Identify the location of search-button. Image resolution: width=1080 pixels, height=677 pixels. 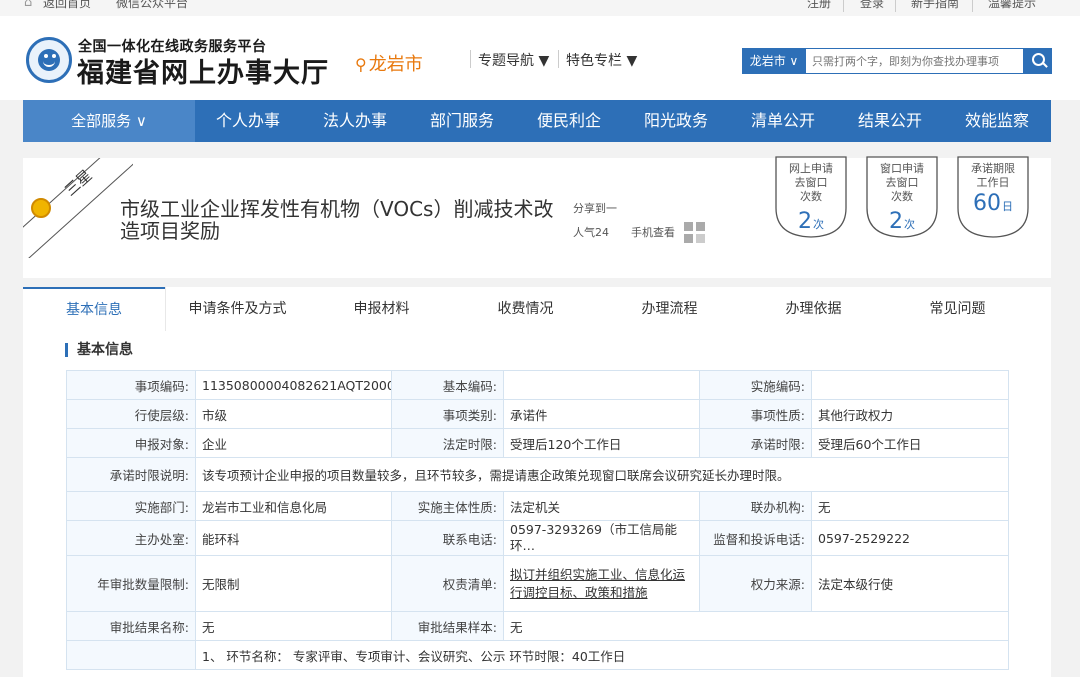
(1038, 61).